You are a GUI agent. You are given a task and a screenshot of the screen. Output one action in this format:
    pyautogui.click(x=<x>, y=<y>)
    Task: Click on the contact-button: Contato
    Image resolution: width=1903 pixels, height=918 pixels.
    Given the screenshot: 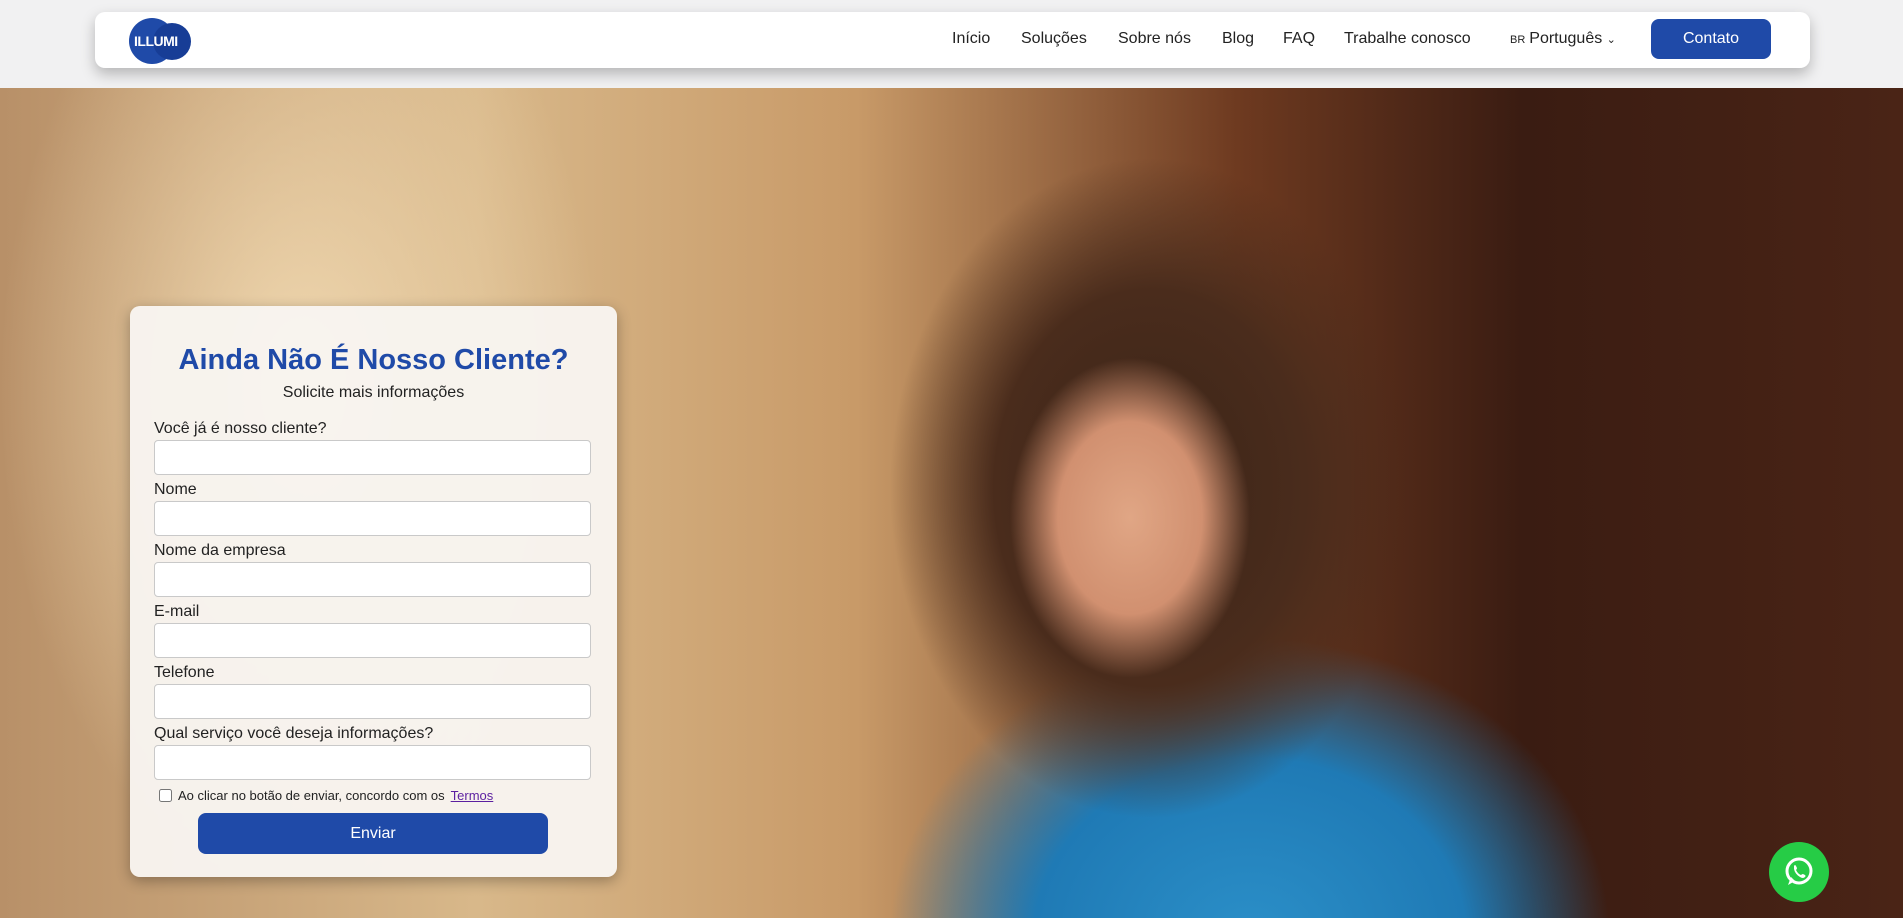 What is the action you would take?
    pyautogui.click(x=1711, y=39)
    